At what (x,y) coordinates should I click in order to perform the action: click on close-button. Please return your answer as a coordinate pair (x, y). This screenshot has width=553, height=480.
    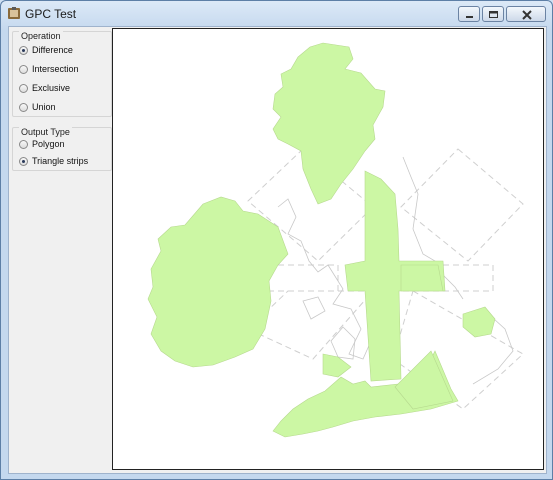
    Looking at the image, I should click on (526, 14).